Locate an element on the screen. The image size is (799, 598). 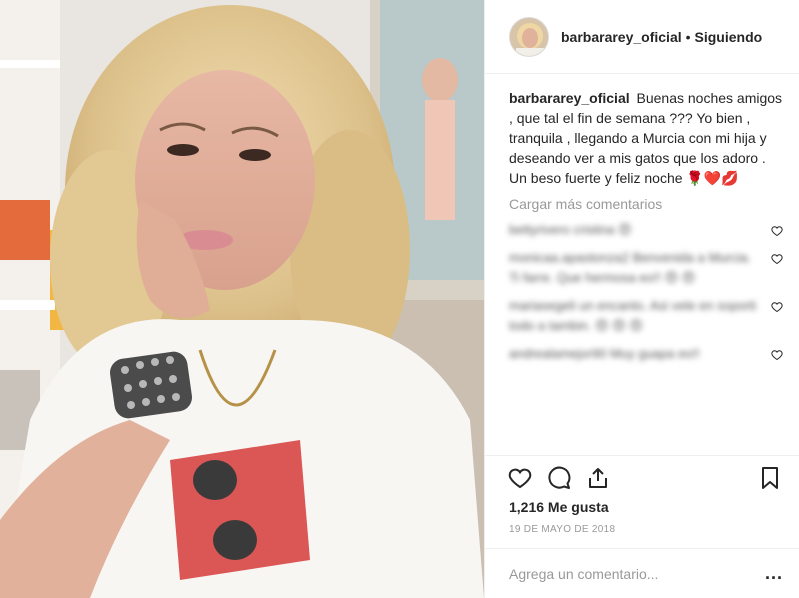
avatar is located at coordinates (529, 36).